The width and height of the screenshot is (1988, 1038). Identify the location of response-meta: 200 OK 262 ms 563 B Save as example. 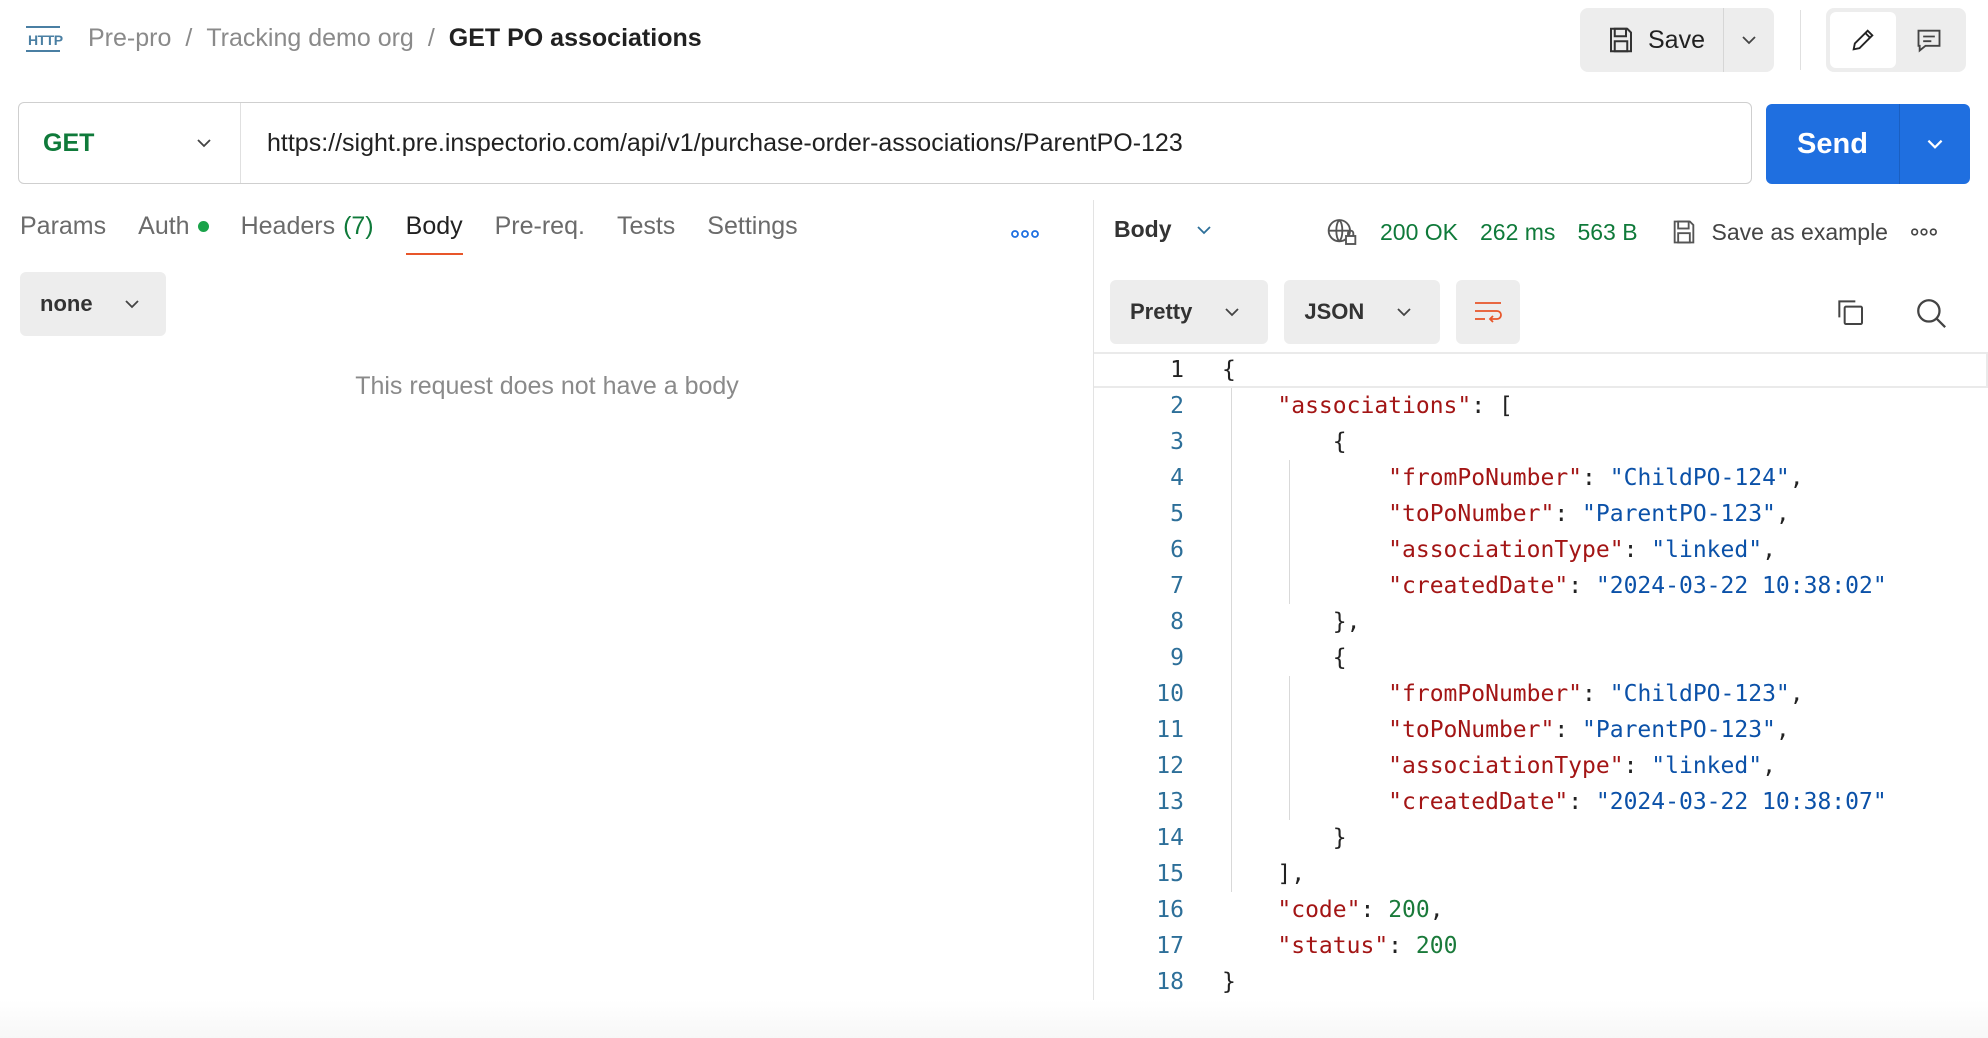
(1632, 232).